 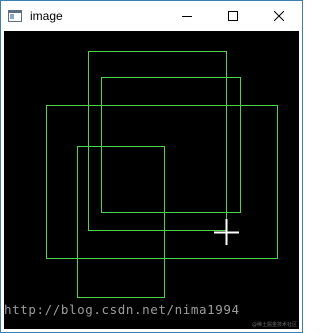 I want to click on corner-watermark: @稀土掘金技术社区, so click(x=274, y=325).